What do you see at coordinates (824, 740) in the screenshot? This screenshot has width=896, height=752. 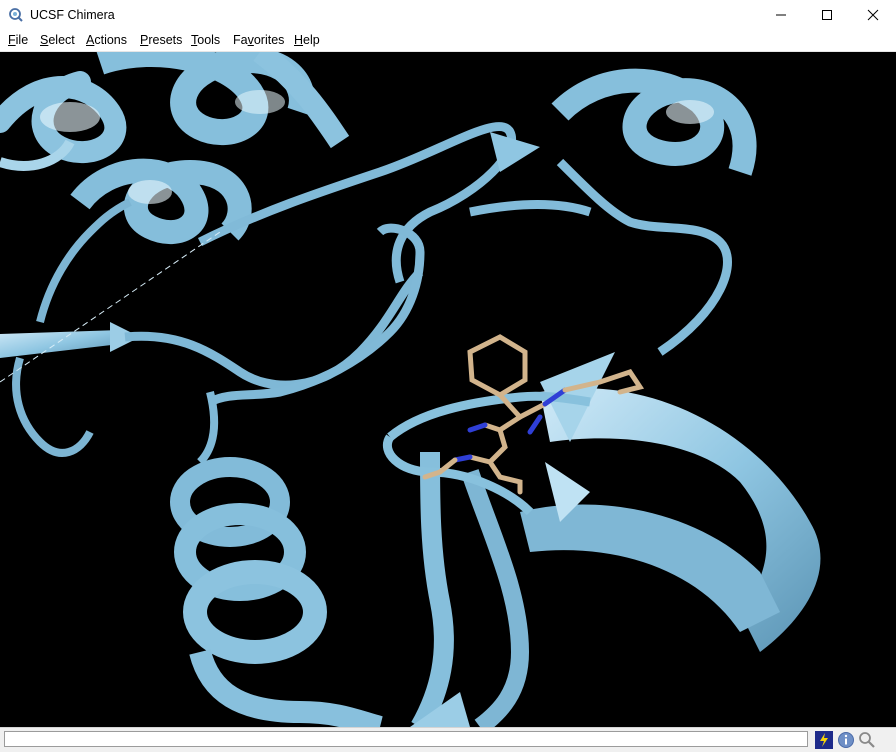 I see `rapid-access-icon` at bounding box center [824, 740].